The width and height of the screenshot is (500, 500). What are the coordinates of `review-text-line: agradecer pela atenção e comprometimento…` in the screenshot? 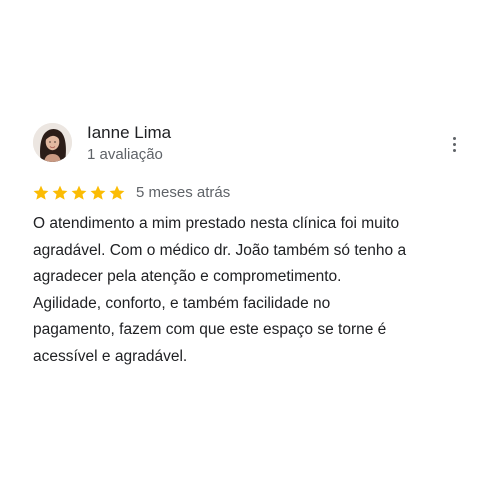 It's located at (187, 276).